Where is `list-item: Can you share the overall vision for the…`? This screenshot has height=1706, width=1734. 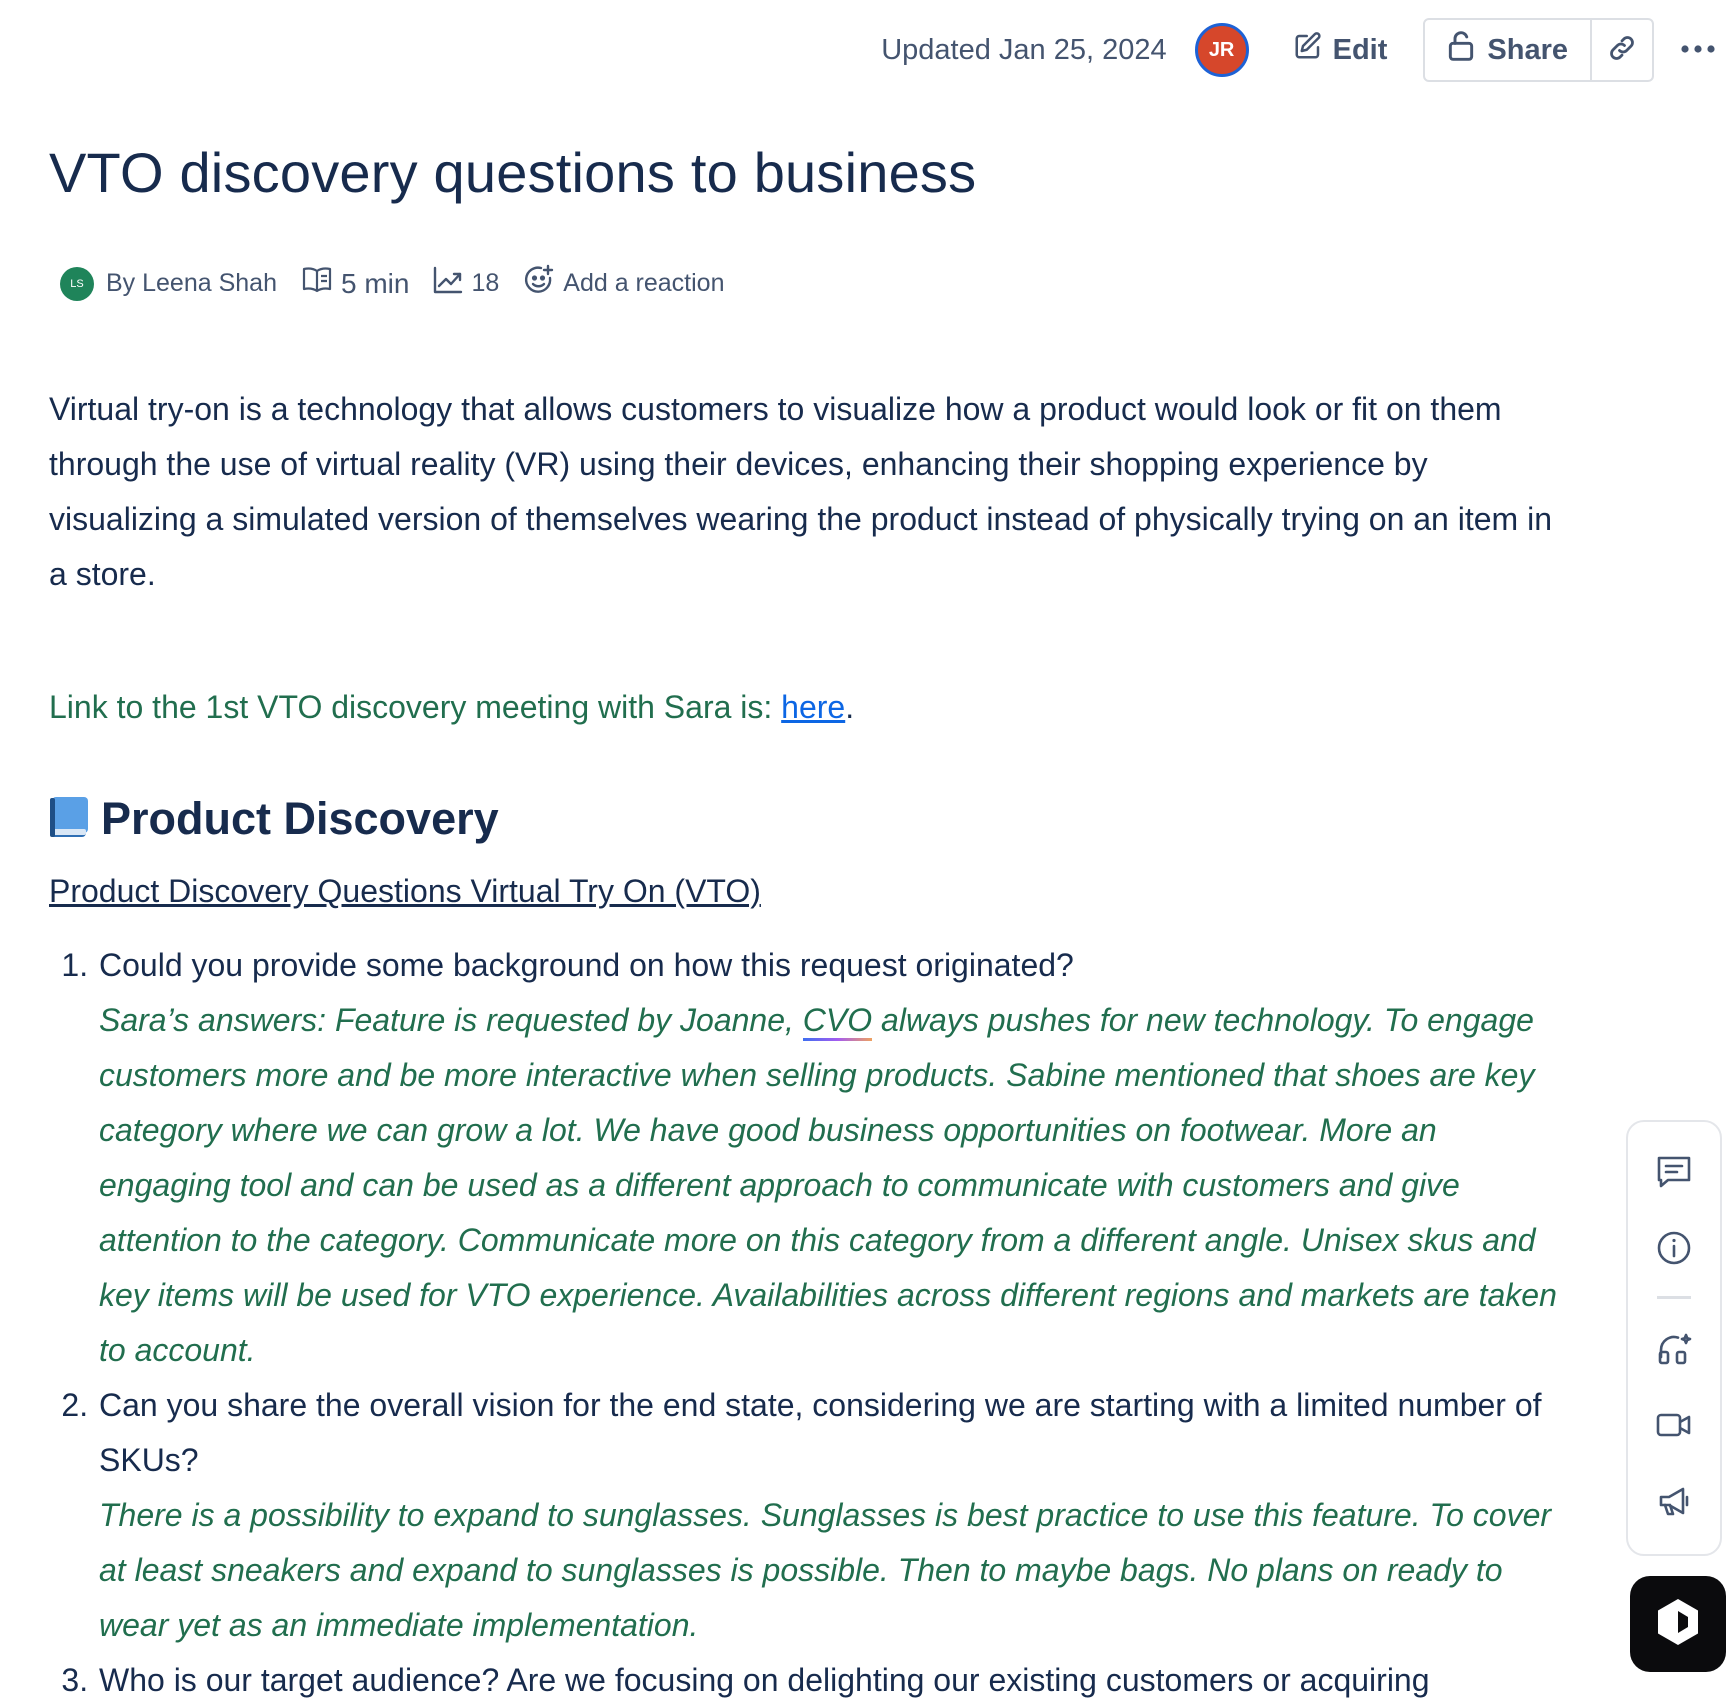
list-item: Can you share the overall vision for the… is located at coordinates (828, 1515).